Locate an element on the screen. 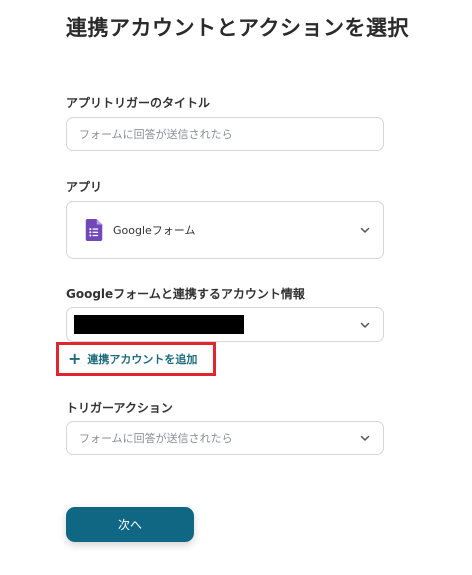 The height and width of the screenshot is (575, 472). trigger-action-label: トリガーアクション is located at coordinates (119, 408).